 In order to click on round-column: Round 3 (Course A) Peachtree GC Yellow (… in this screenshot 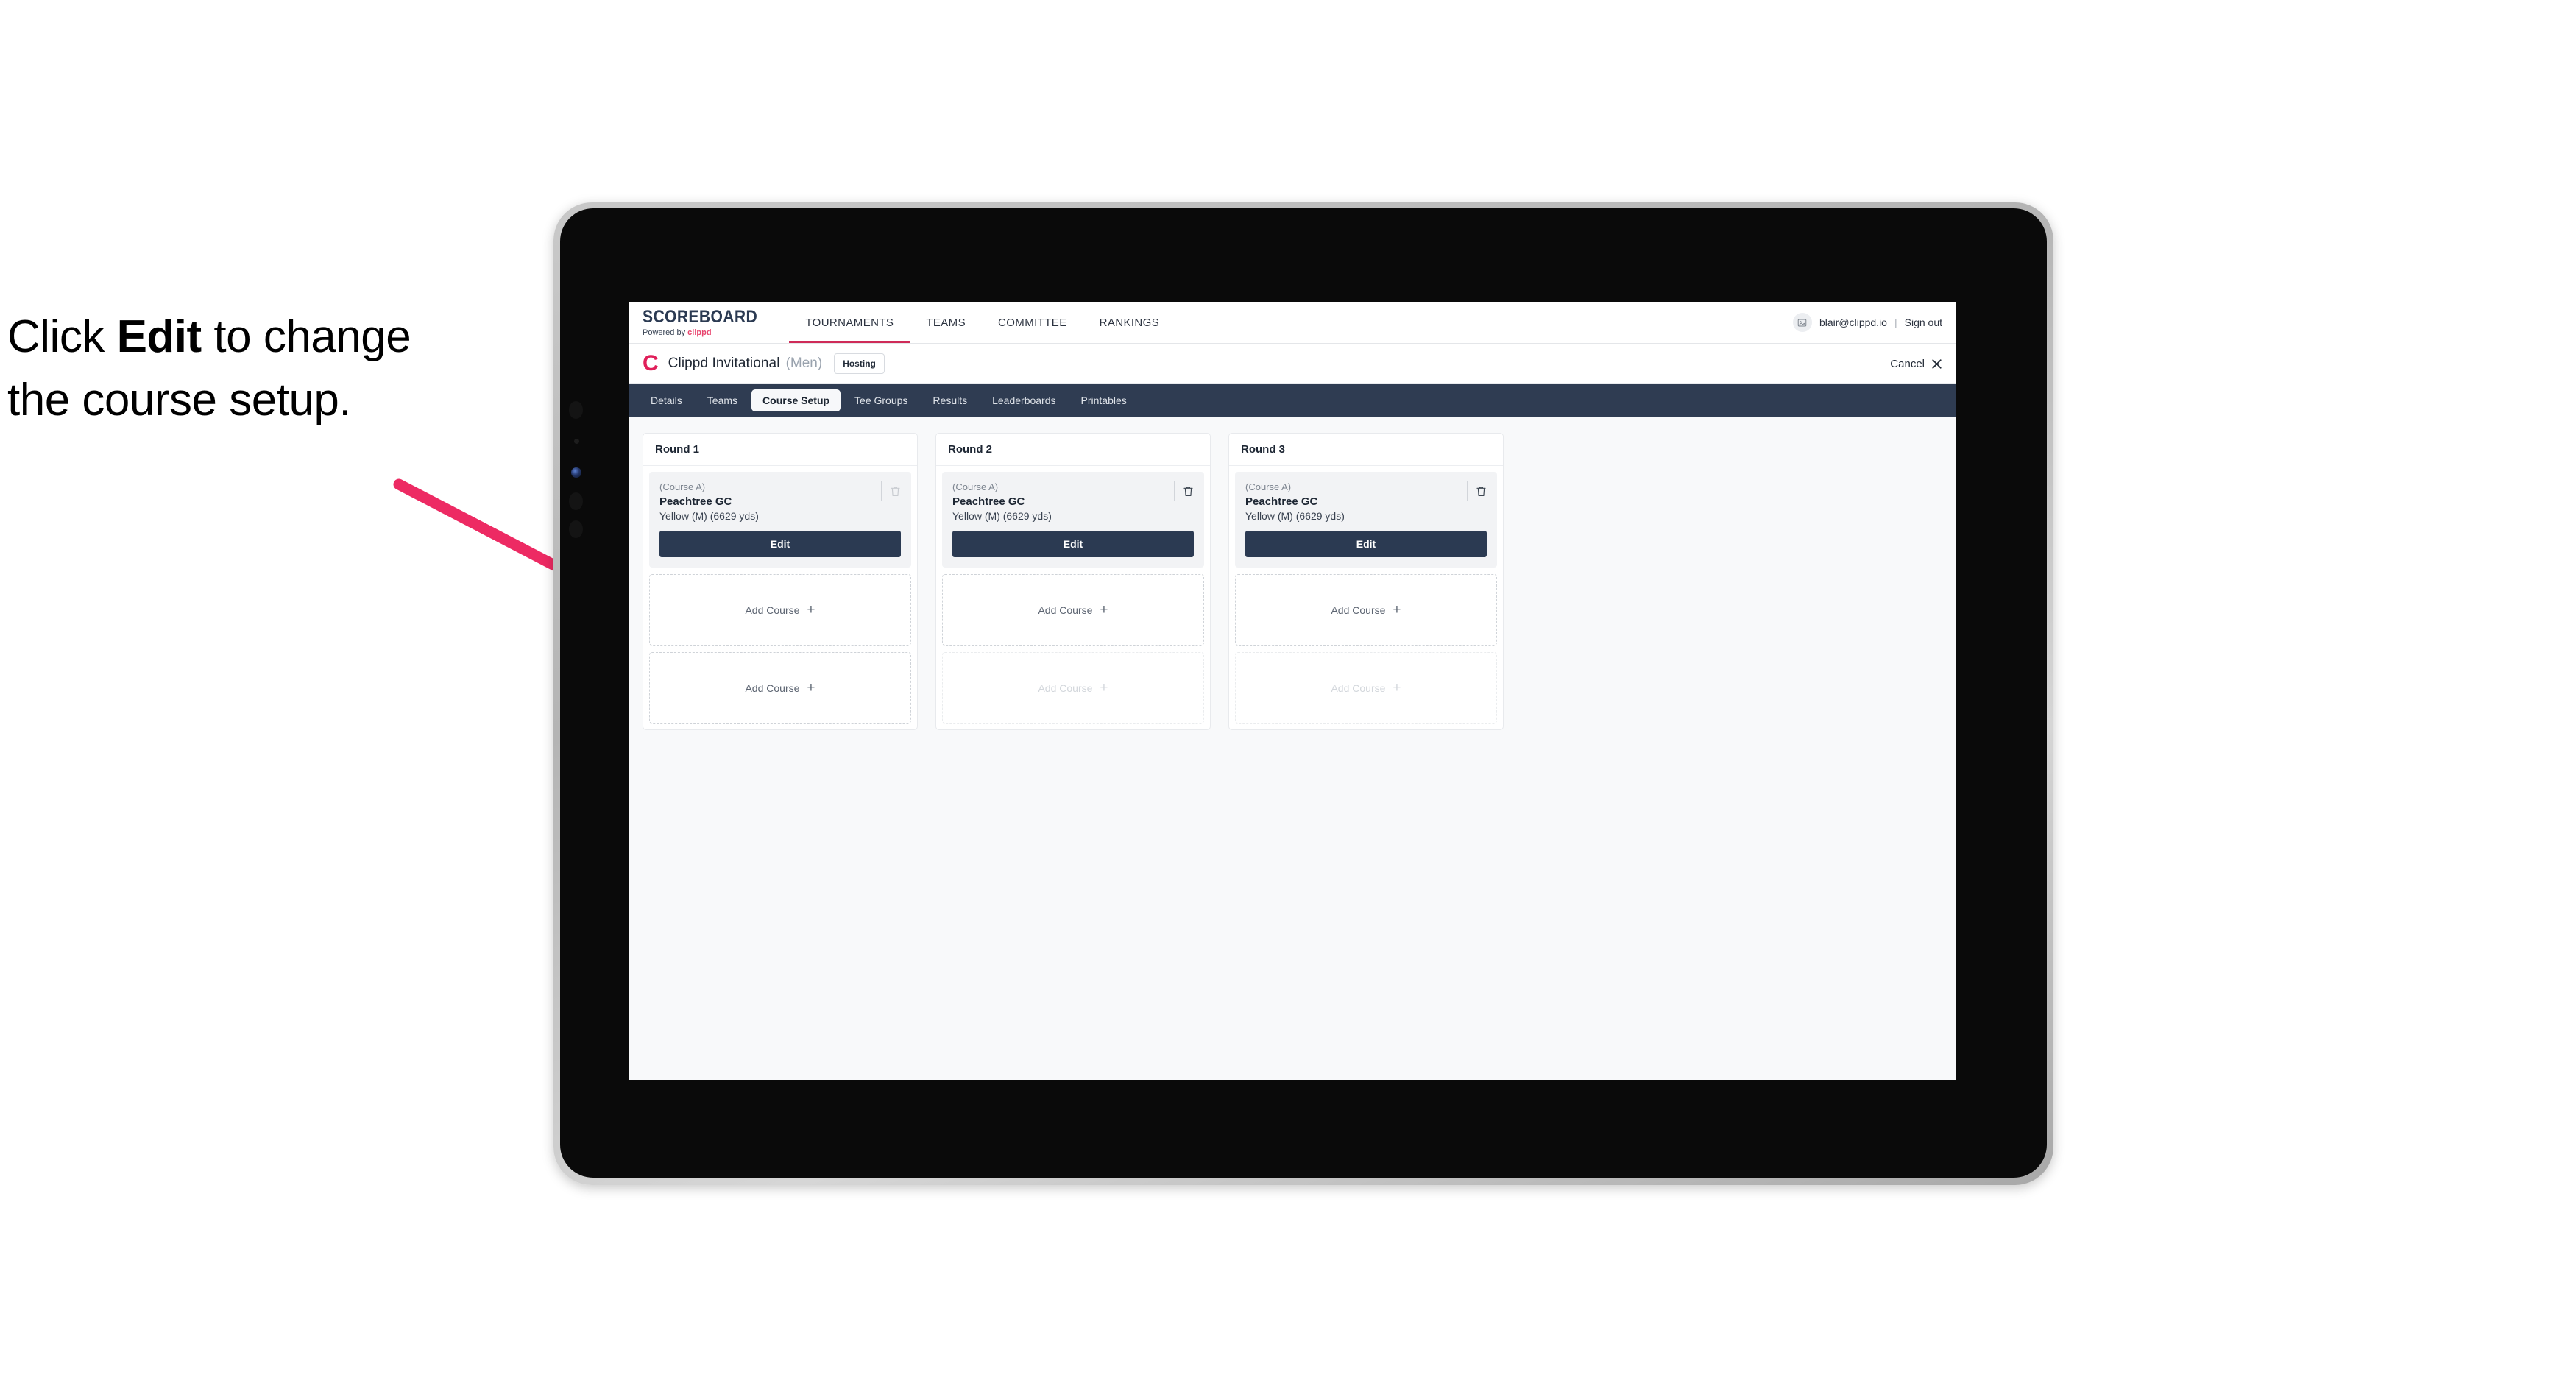, I will do `click(1366, 581)`.